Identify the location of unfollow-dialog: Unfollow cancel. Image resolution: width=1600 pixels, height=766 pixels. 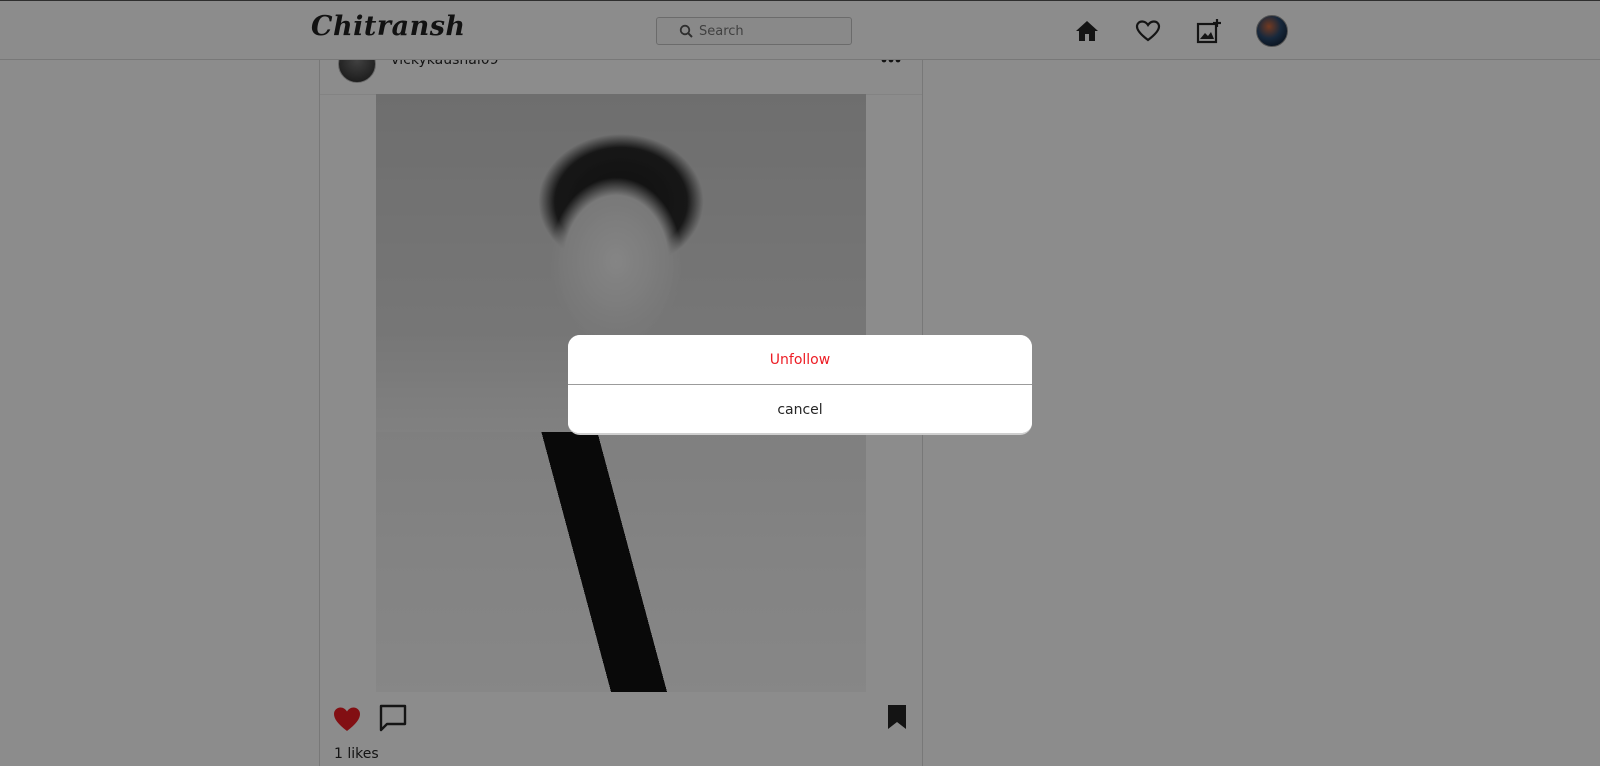
(800, 385).